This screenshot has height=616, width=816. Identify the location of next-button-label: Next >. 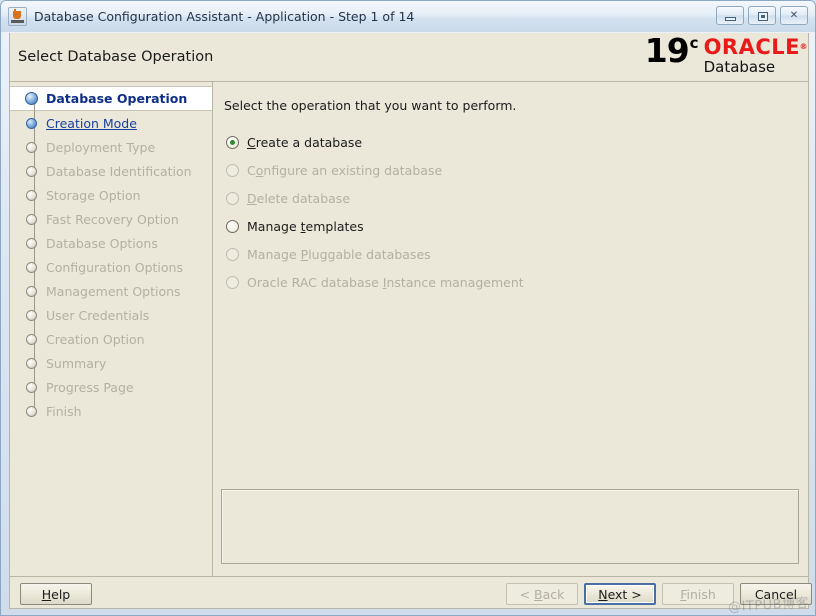
(620, 594).